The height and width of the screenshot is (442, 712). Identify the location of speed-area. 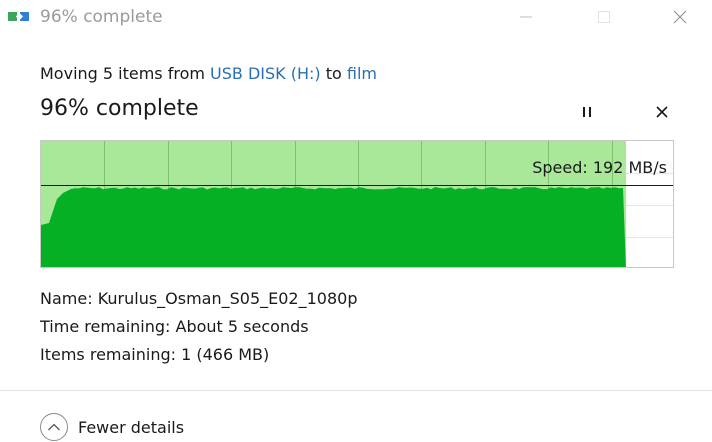
(333, 227).